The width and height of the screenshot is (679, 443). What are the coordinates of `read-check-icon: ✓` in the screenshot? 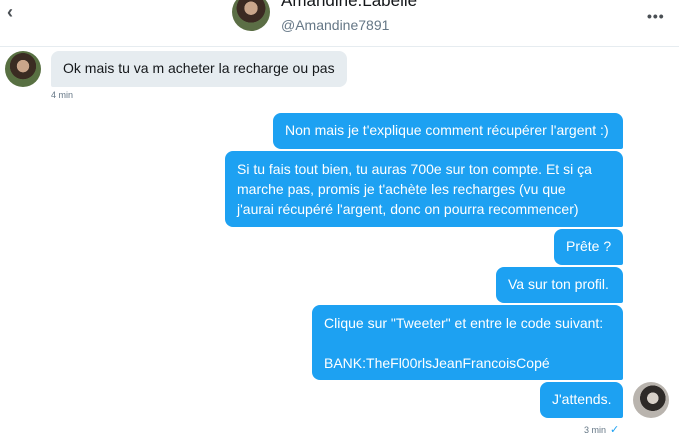 It's located at (615, 430).